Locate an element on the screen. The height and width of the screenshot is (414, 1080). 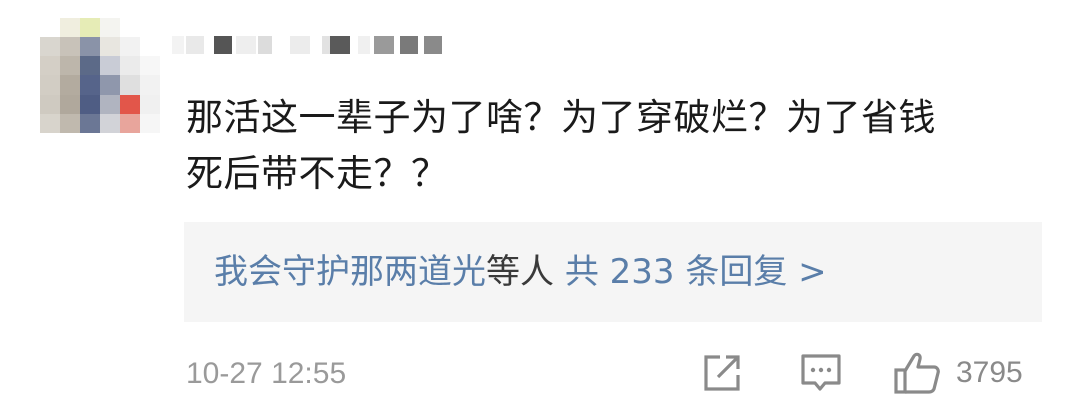
replies-summary: 我会守护那两道光等人 共 233 条回复 > is located at coordinates (520, 272).